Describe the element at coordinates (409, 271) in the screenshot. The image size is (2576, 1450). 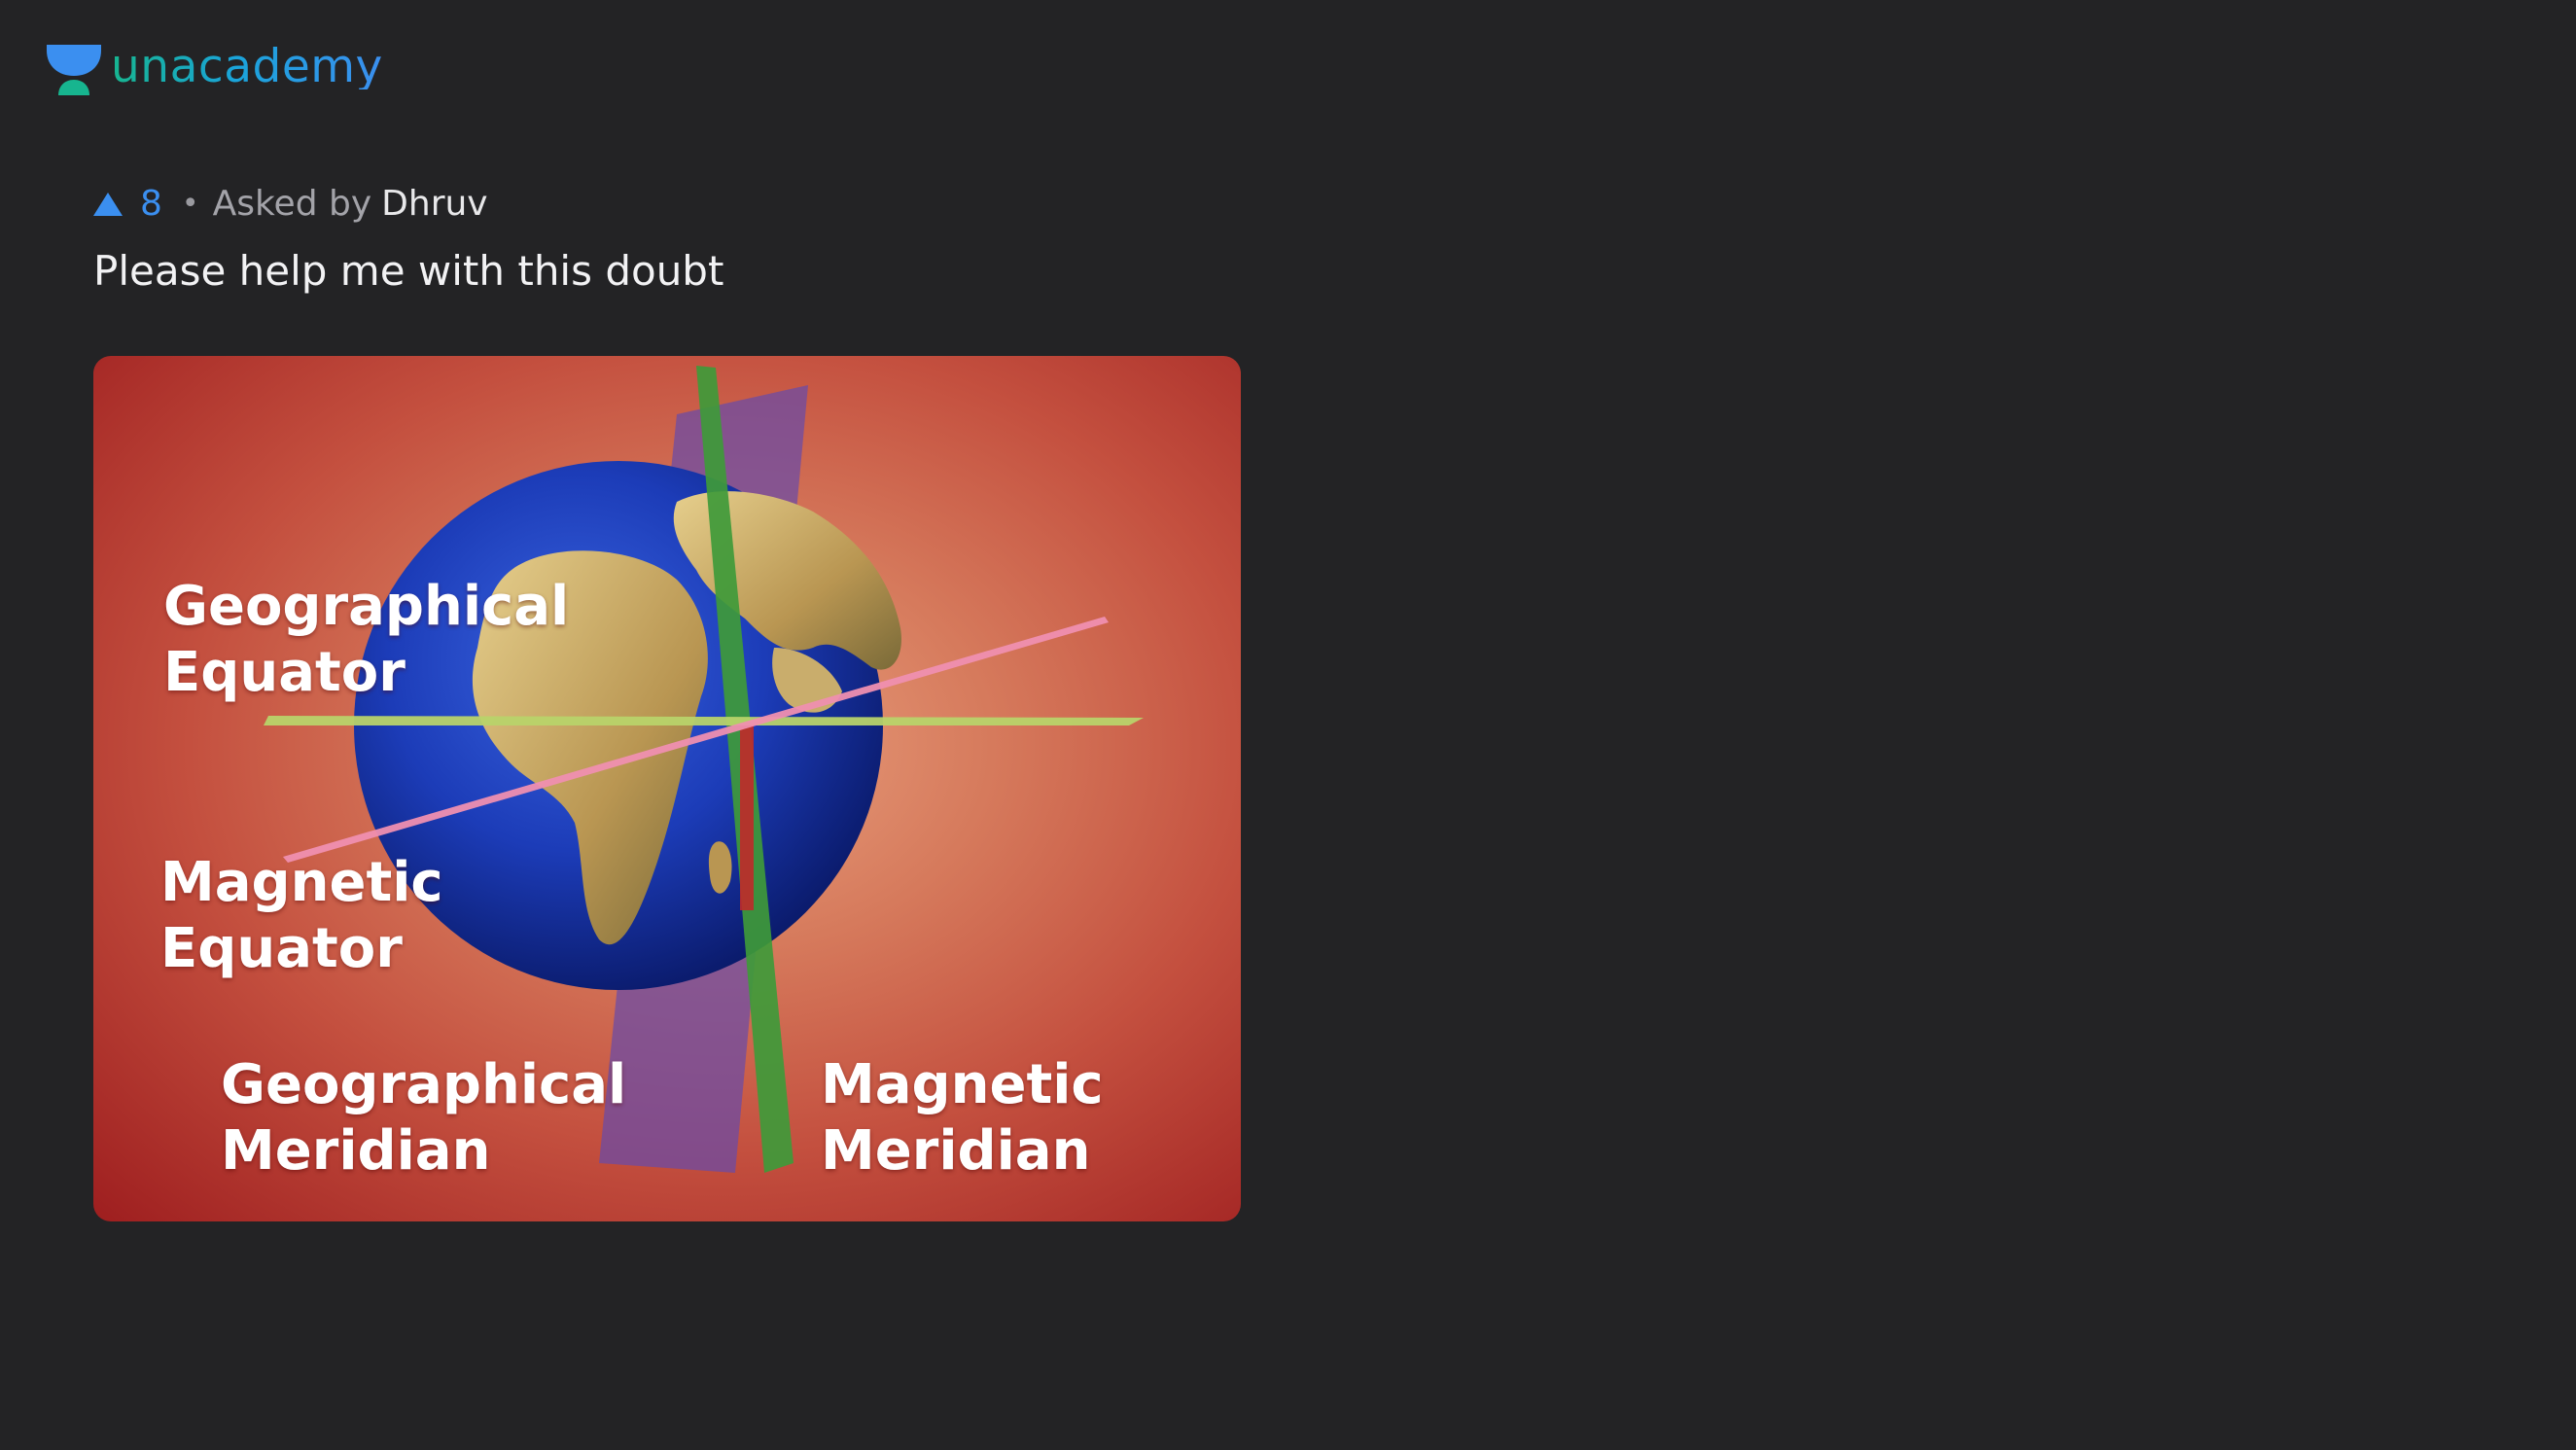
I see `question-text: Please help me with this doubt` at that location.